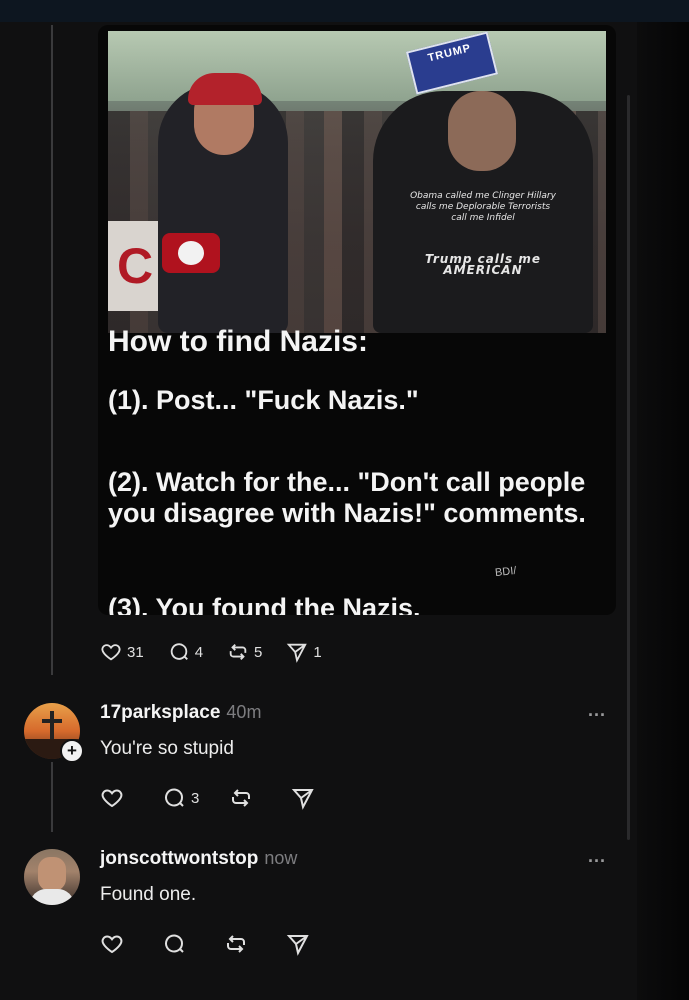  What do you see at coordinates (52, 874) in the screenshot?
I see `avatar-face` at bounding box center [52, 874].